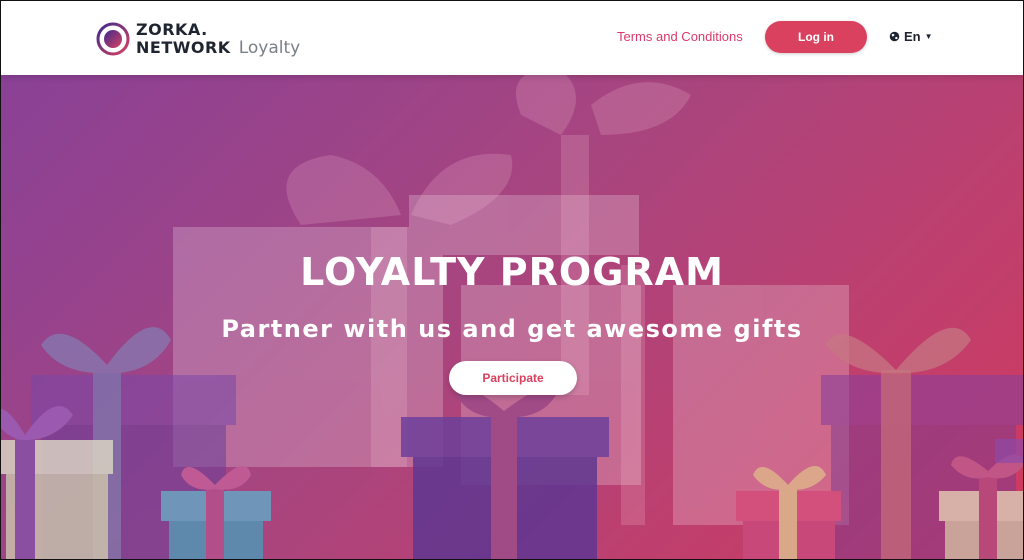 The image size is (1024, 560). What do you see at coordinates (513, 378) in the screenshot?
I see `participate-button: Participate` at bounding box center [513, 378].